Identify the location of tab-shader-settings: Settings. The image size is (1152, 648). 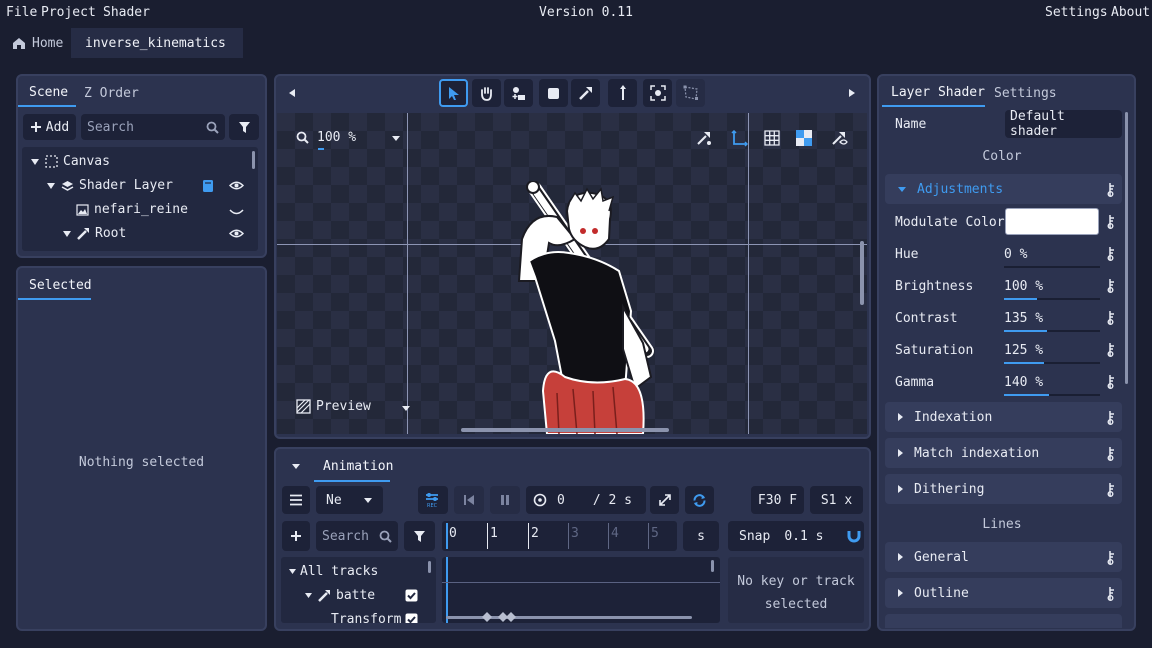
(1025, 93).